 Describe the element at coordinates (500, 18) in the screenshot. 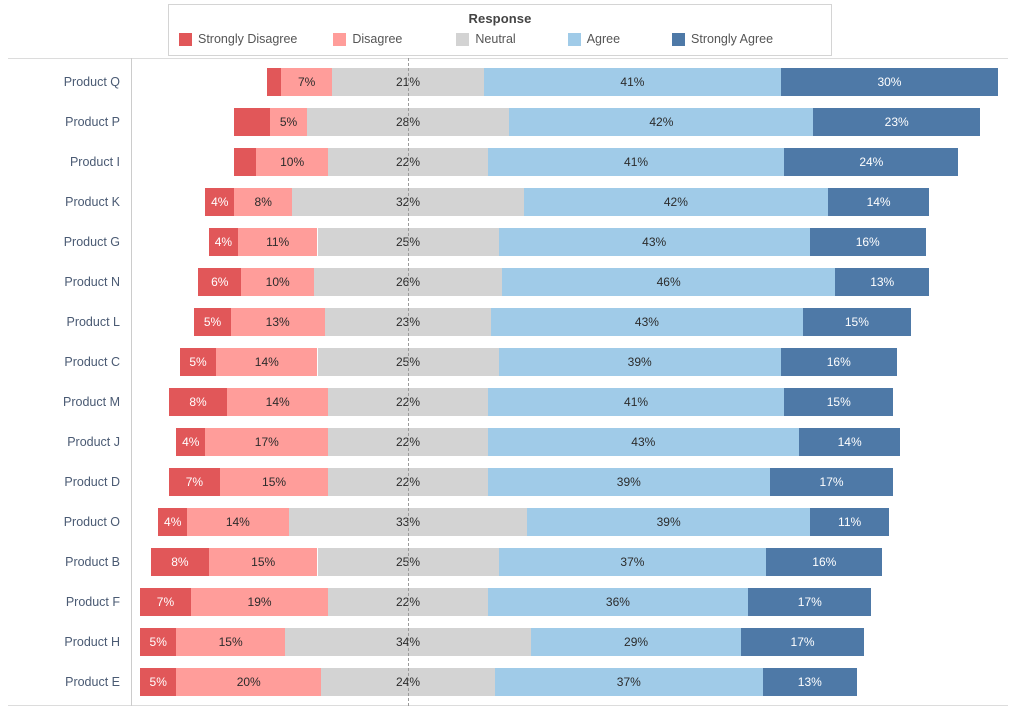

I see `legend-title: Response` at that location.